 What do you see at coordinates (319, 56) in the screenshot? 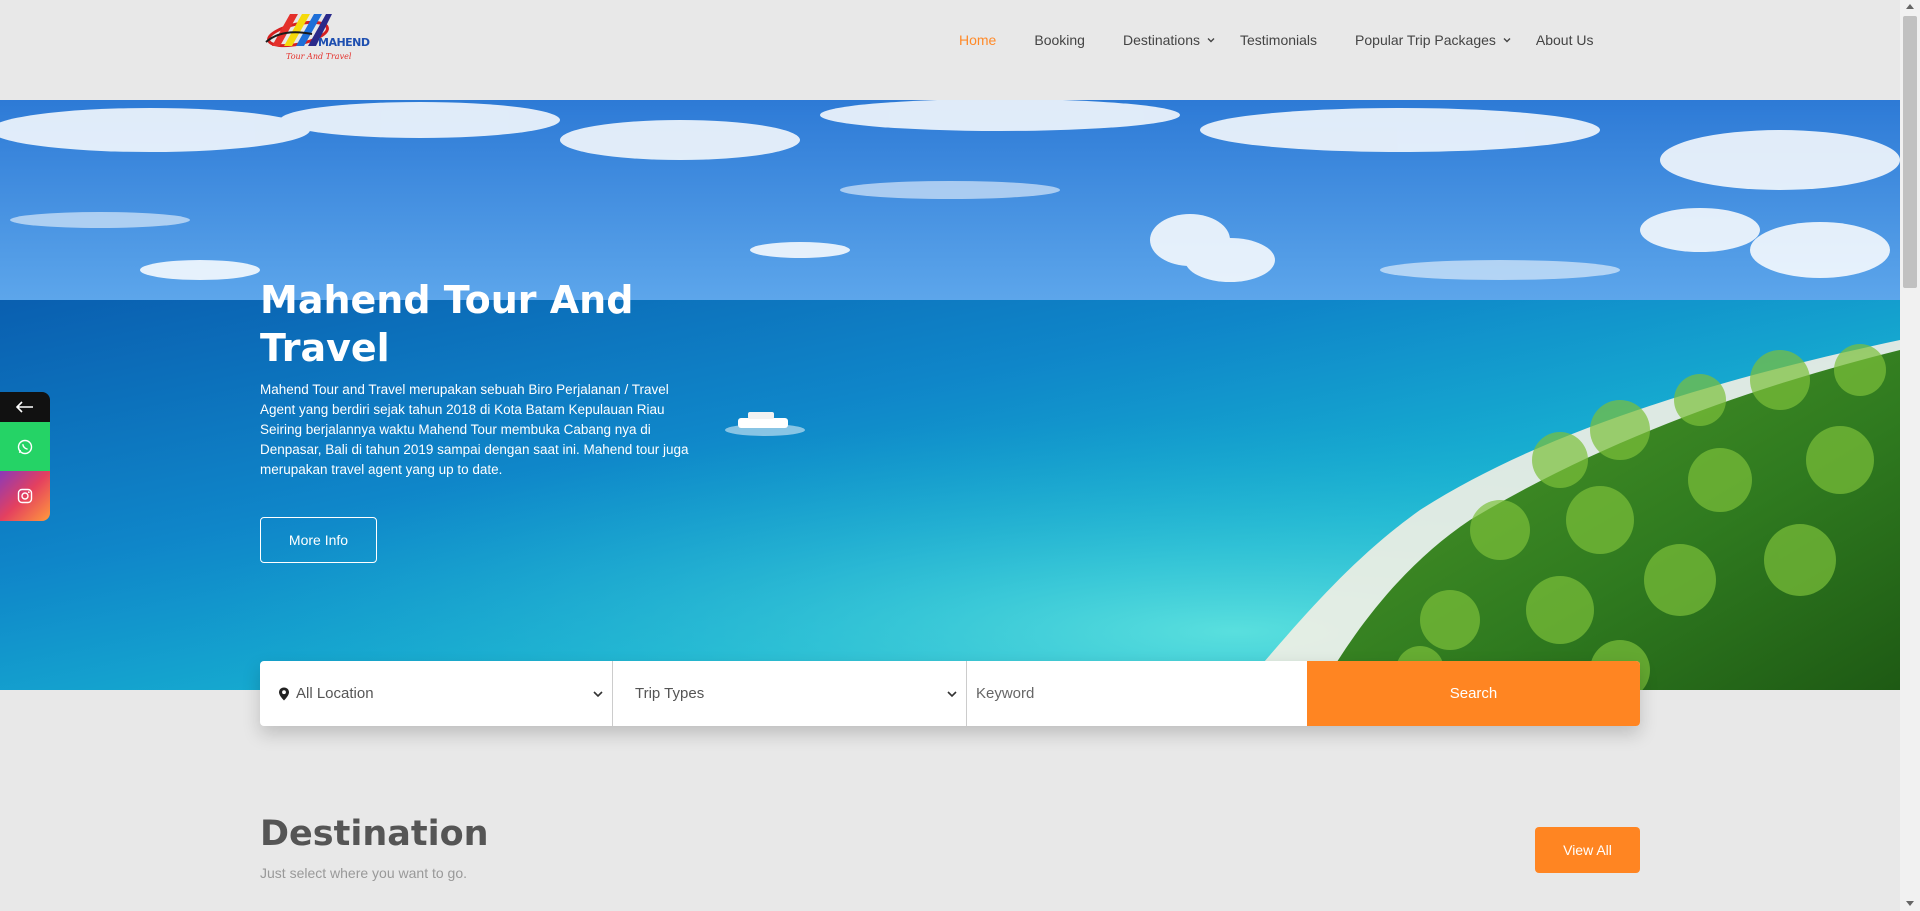
I see `logo-tagline: Tour And Travel` at bounding box center [319, 56].